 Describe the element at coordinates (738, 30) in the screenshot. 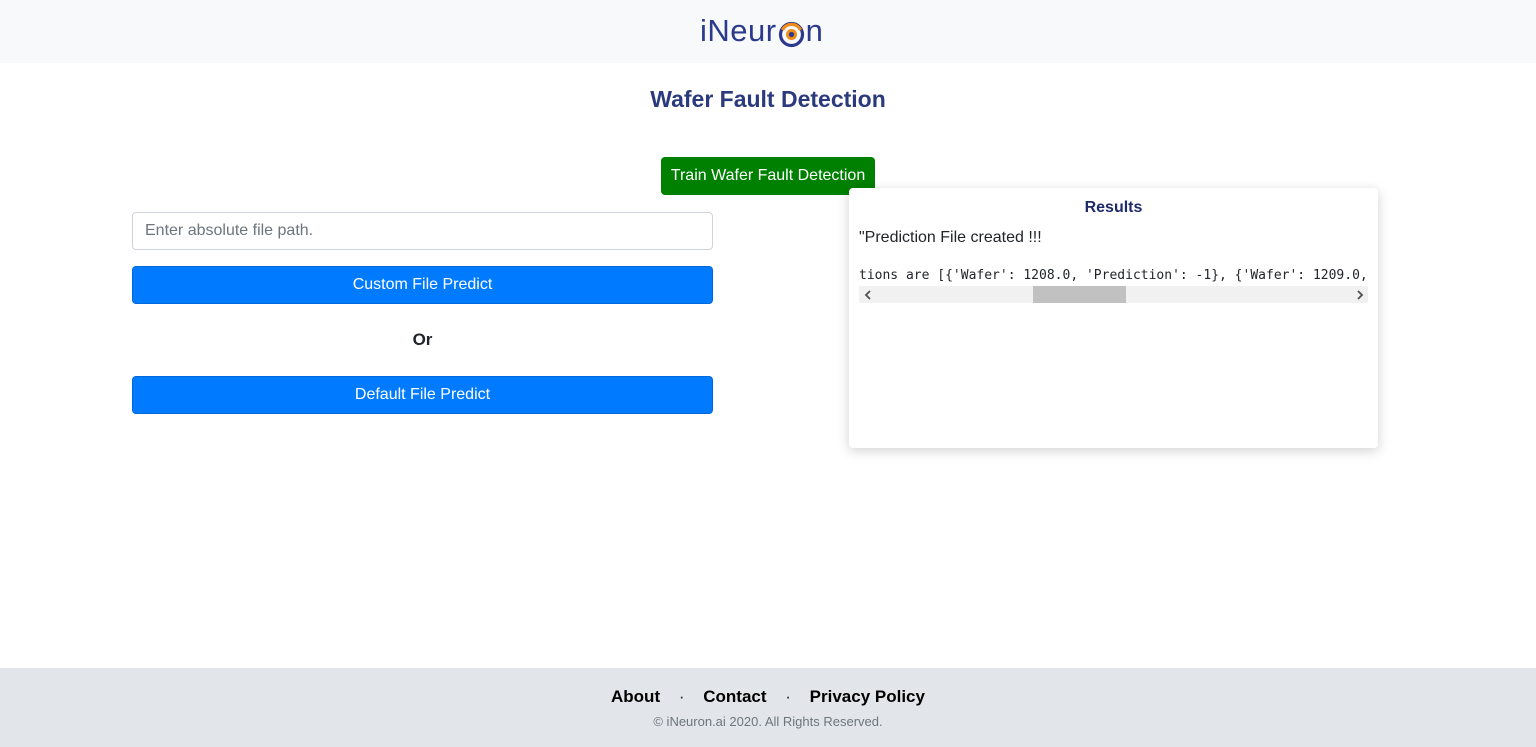

I see `logo-text-before: iNeur` at that location.